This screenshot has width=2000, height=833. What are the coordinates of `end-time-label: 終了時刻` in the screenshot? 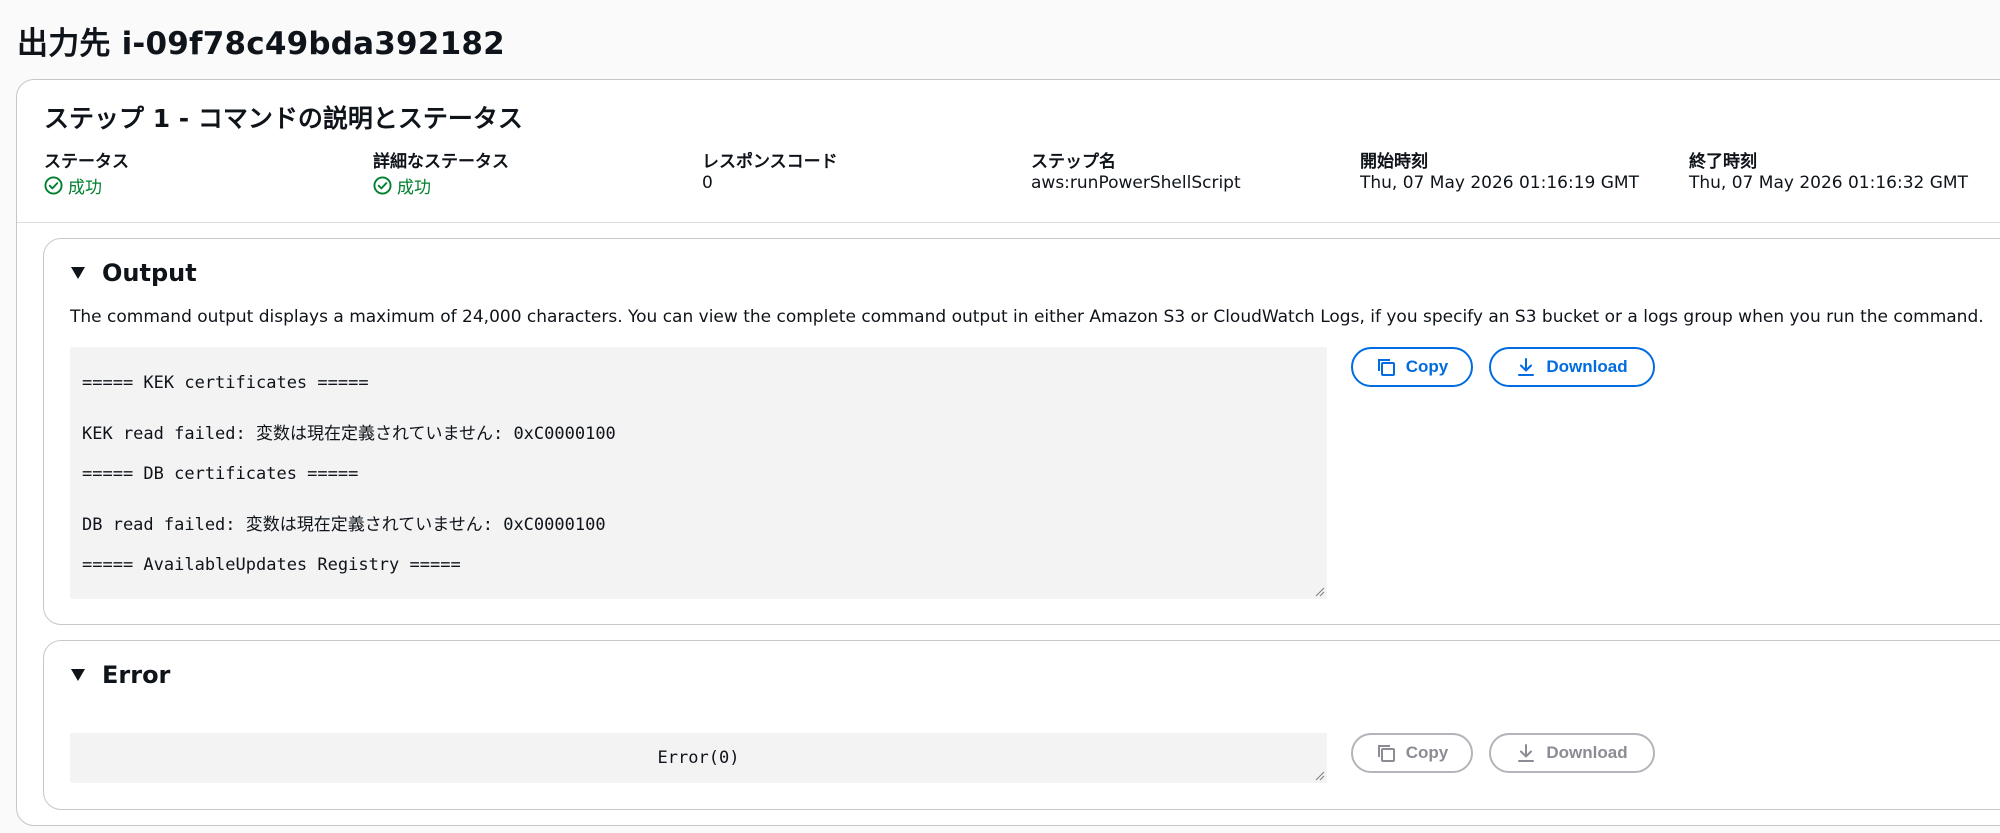 It's located at (1723, 162).